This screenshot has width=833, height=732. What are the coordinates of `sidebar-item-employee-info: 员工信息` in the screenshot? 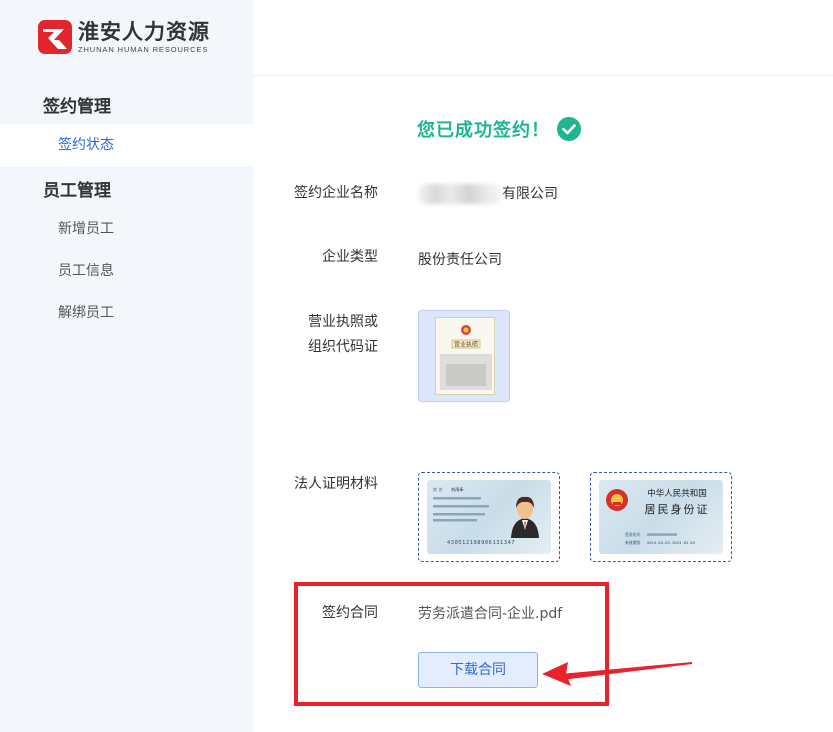 It's located at (126, 271).